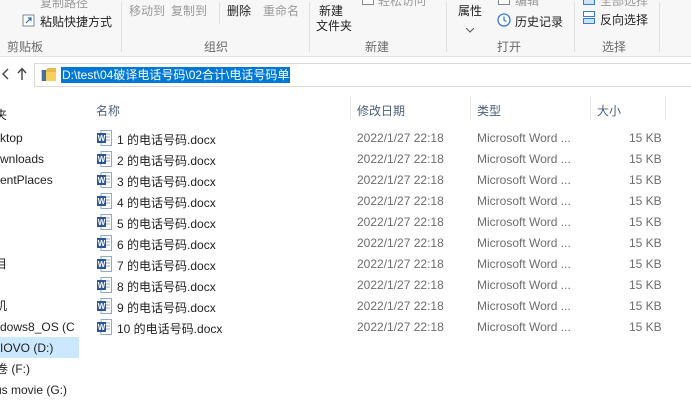  Describe the element at coordinates (508, 47) in the screenshot. I see `open-group-label: 打开` at that location.